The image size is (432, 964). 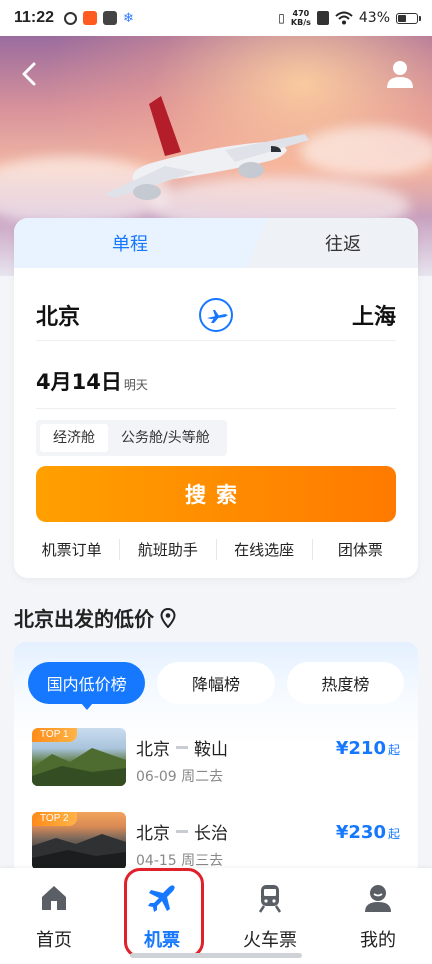 What do you see at coordinates (79, 757) in the screenshot?
I see `destination-thumbnail: TOP 1` at bounding box center [79, 757].